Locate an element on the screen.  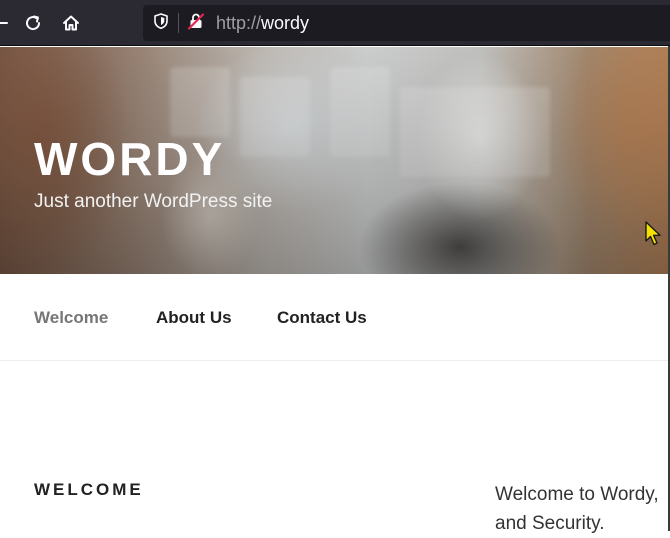
tracking-protection-button is located at coordinates (161, 23).